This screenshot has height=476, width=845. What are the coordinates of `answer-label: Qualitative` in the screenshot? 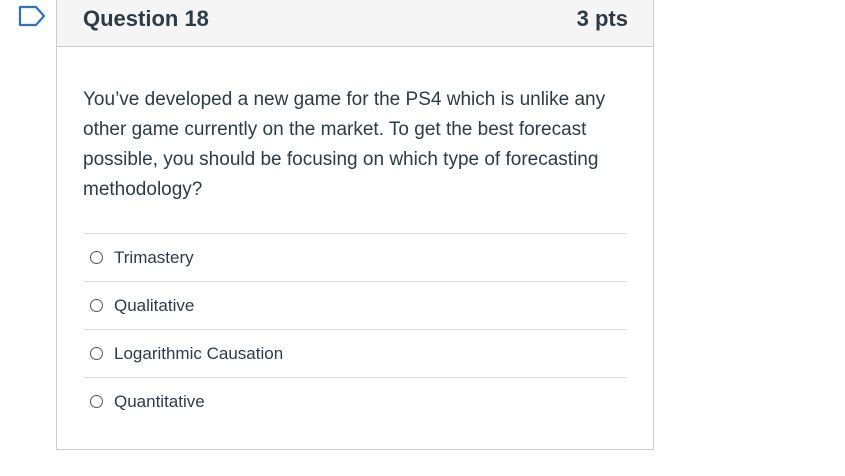 It's located at (154, 305).